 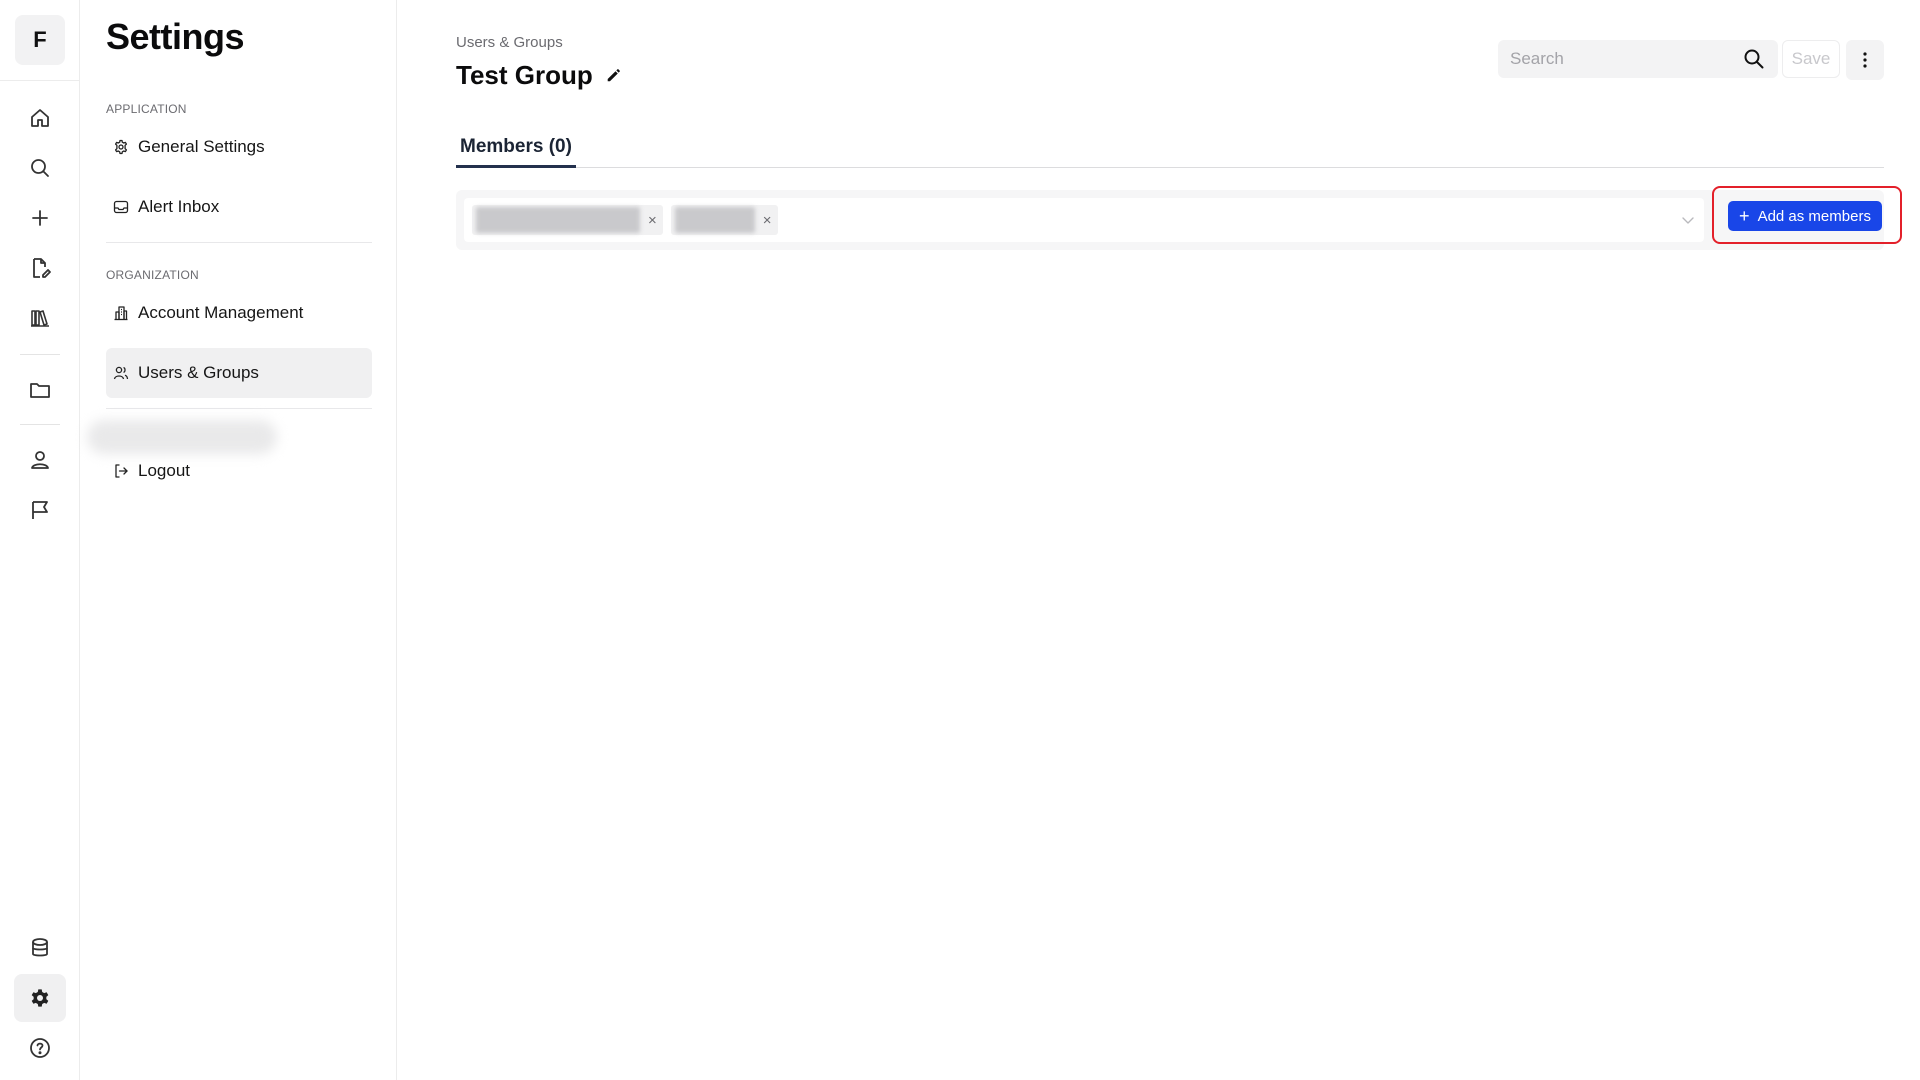 I want to click on menu-item-general-settings: General Settings, so click(x=239, y=147).